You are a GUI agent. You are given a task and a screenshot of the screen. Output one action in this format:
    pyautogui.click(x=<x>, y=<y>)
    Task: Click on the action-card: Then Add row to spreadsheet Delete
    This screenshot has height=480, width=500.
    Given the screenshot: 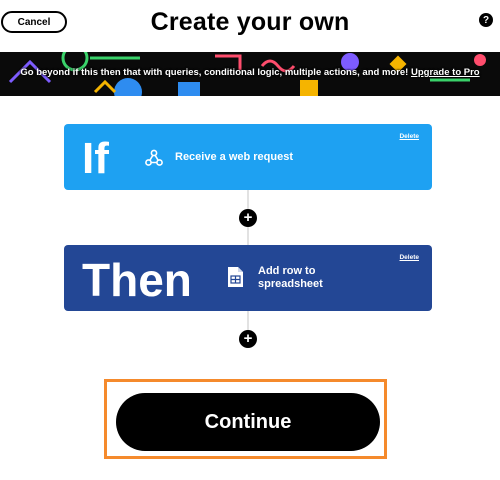 What is the action you would take?
    pyautogui.click(x=248, y=278)
    